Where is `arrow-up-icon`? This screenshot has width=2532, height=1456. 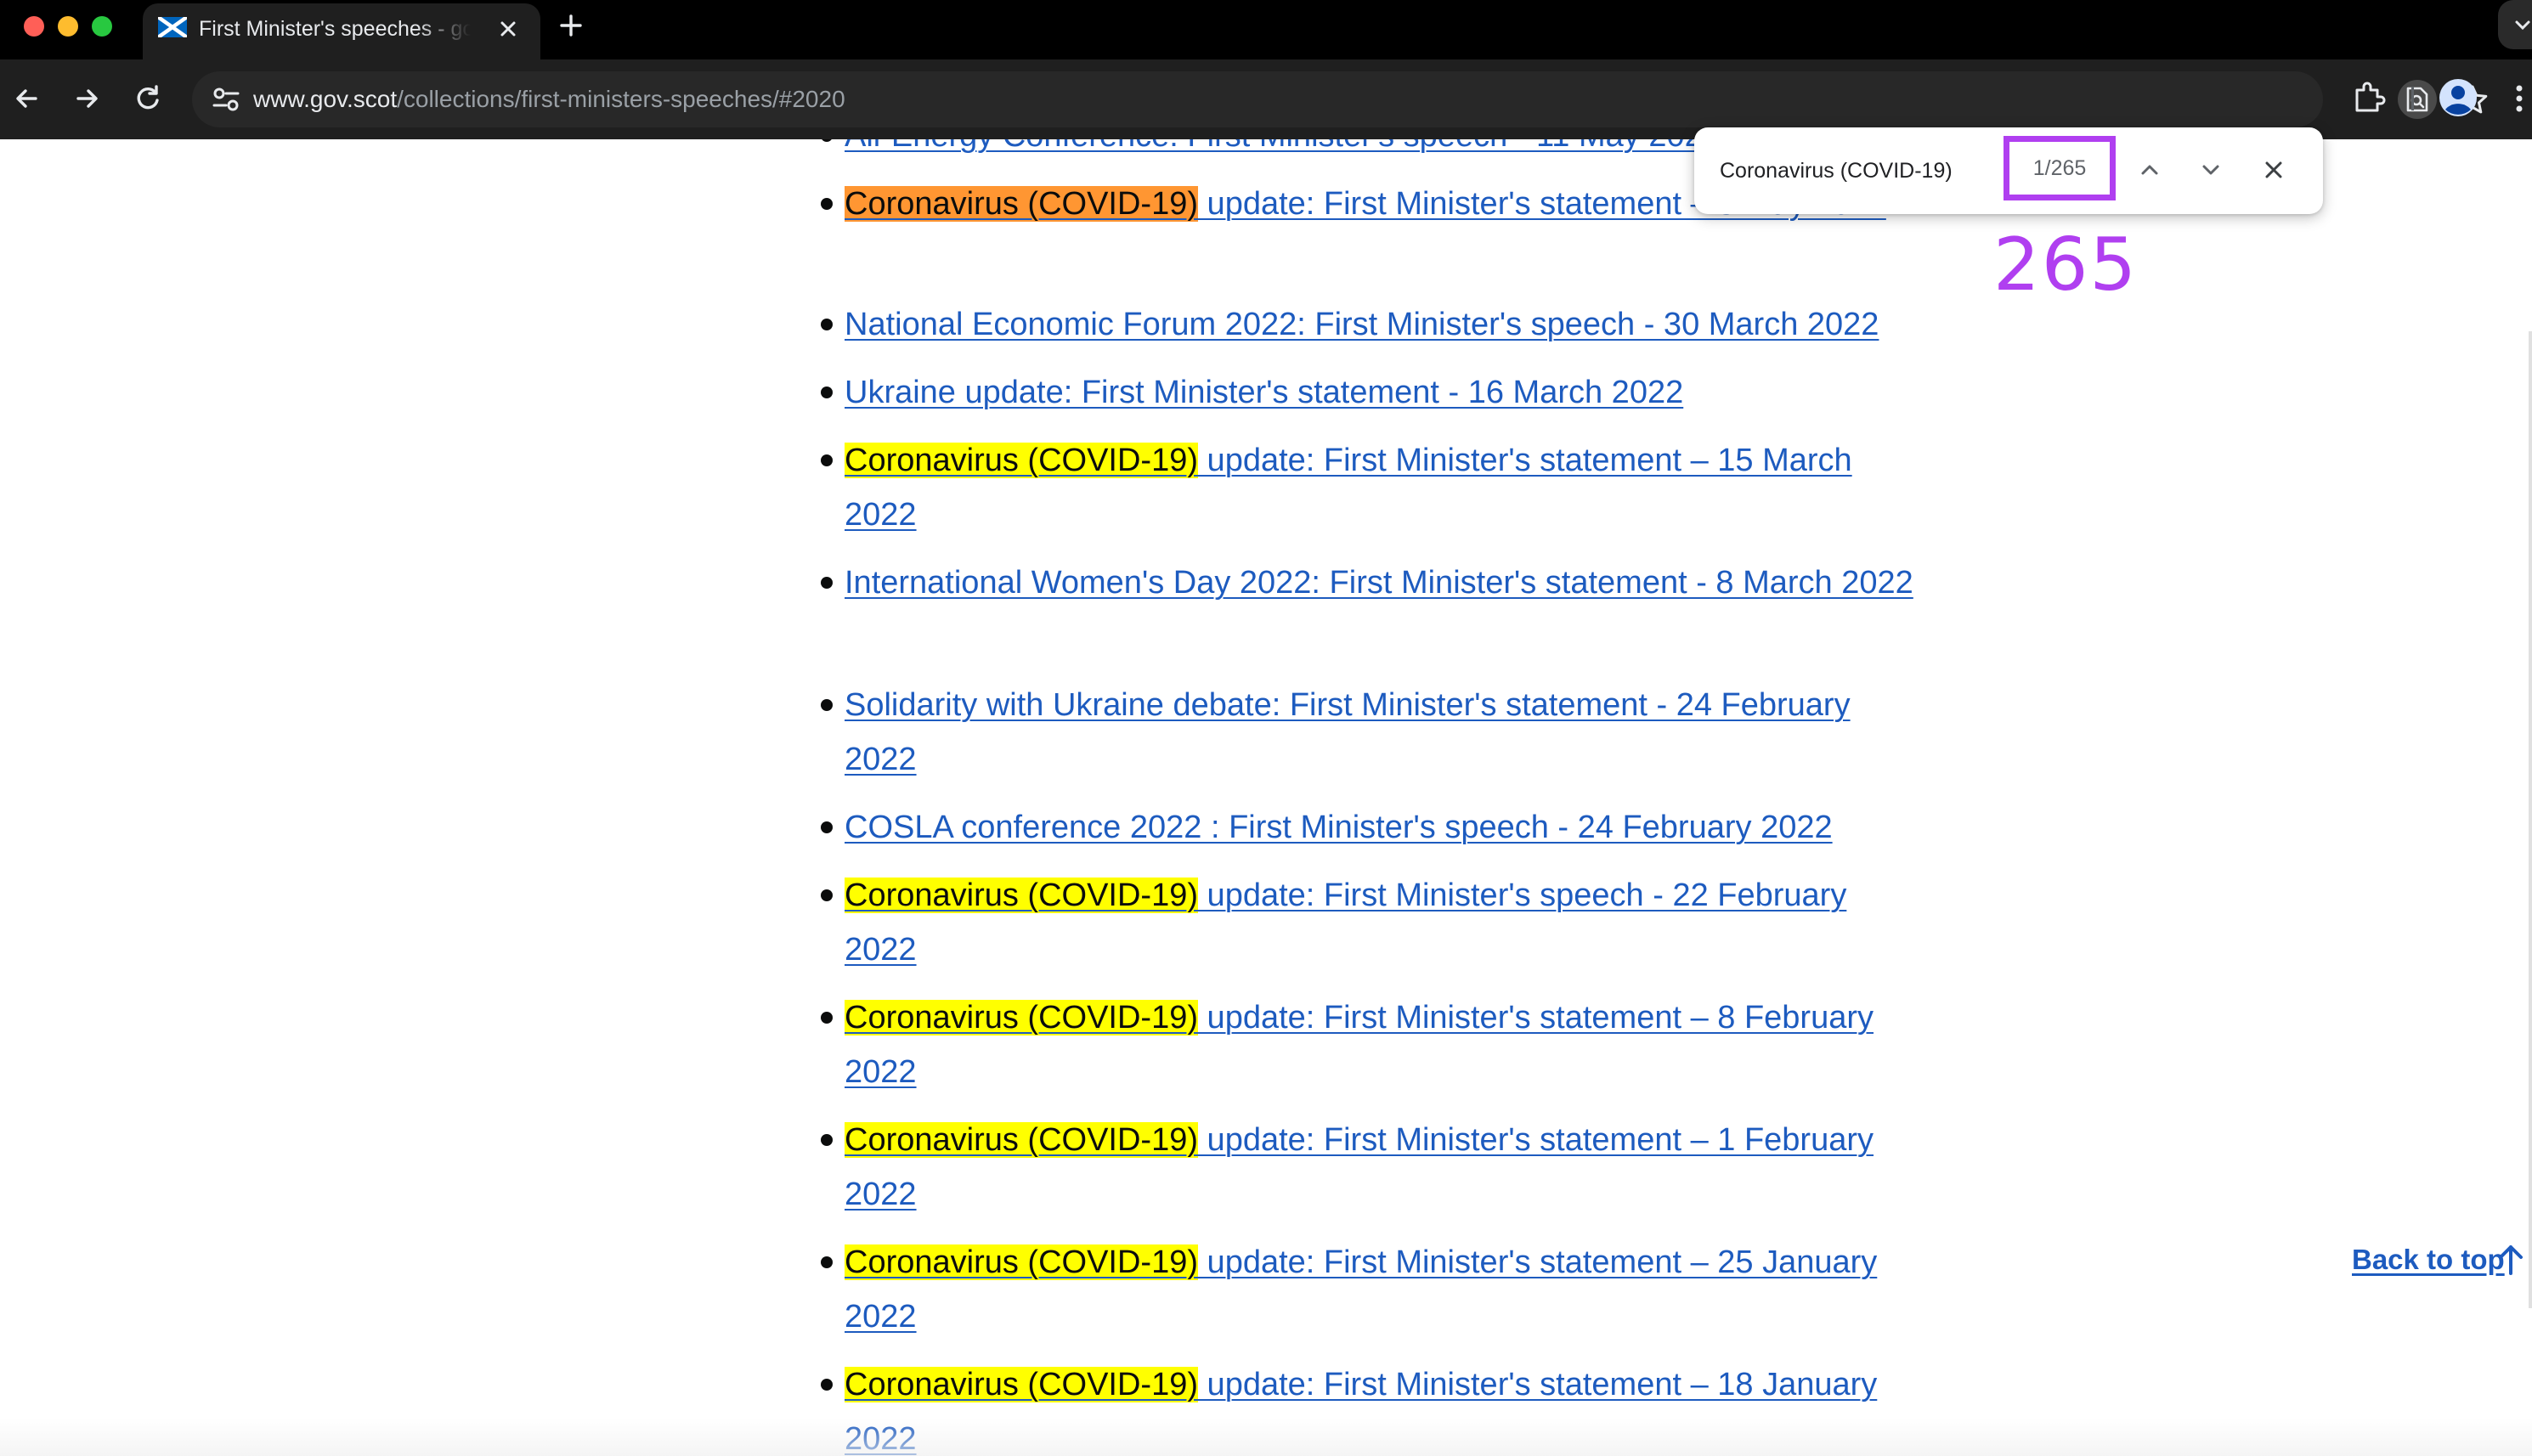
arrow-up-icon is located at coordinates (2510, 1259).